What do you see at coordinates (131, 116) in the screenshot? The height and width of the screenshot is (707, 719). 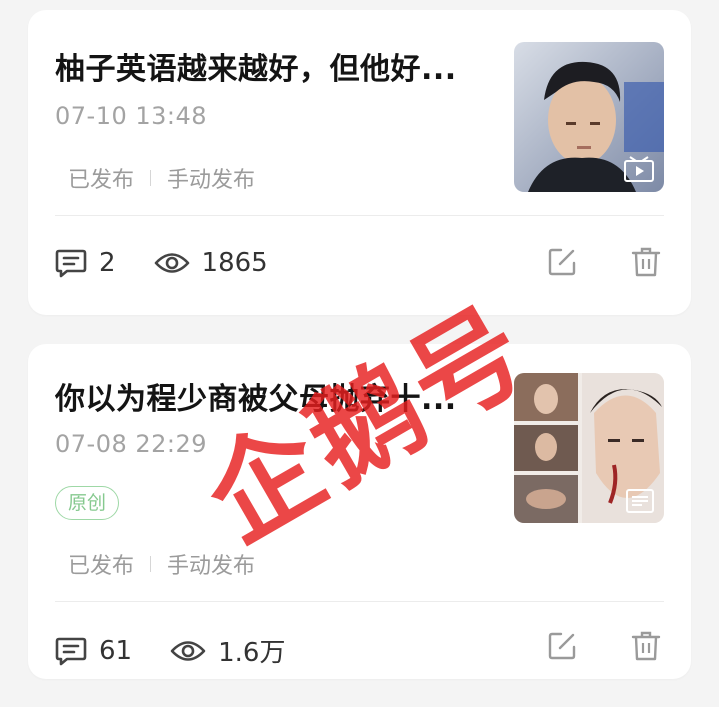 I see `publish-time: 07-10 13:48` at bounding box center [131, 116].